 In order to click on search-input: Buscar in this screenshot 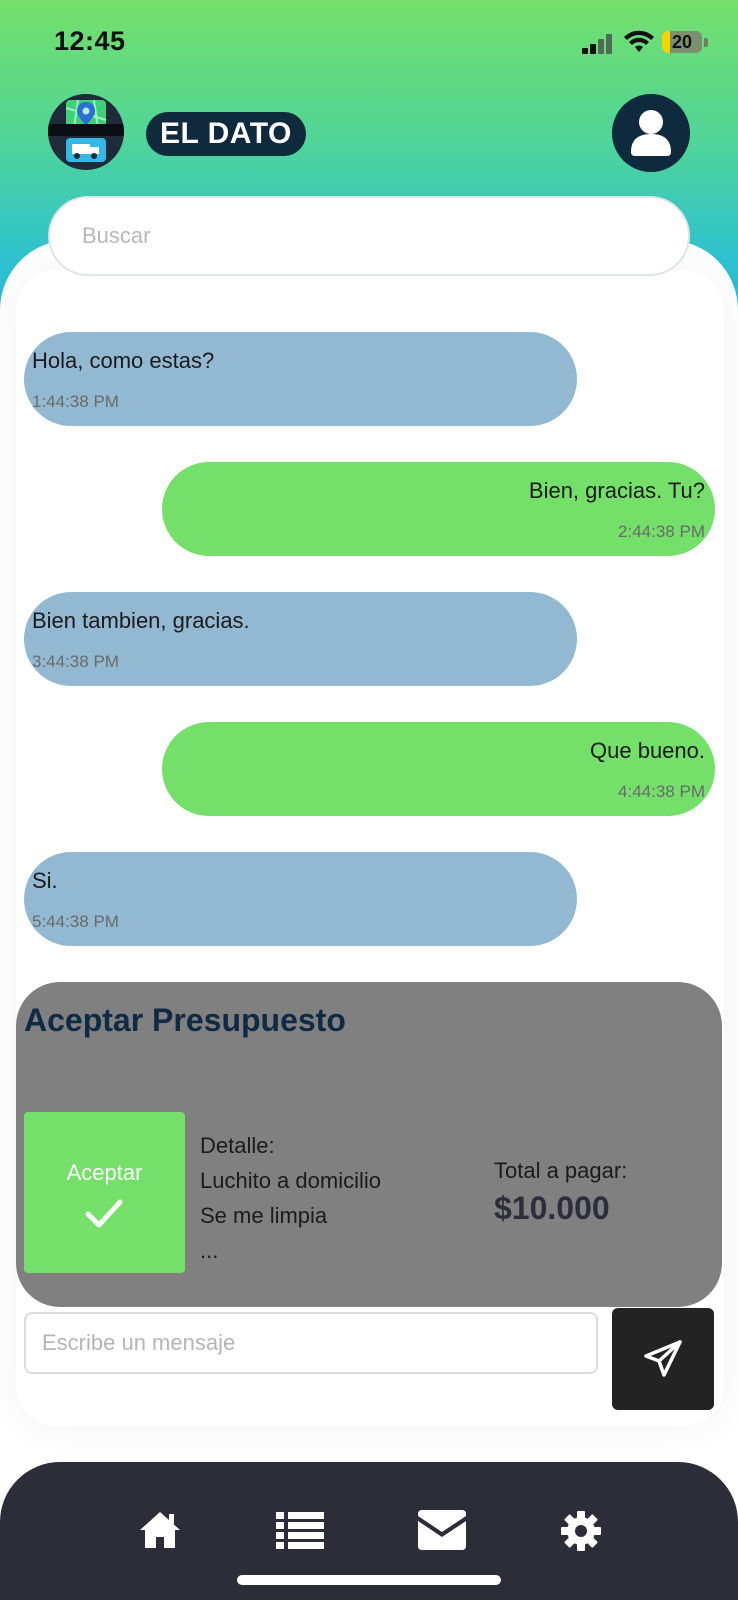, I will do `click(369, 236)`.